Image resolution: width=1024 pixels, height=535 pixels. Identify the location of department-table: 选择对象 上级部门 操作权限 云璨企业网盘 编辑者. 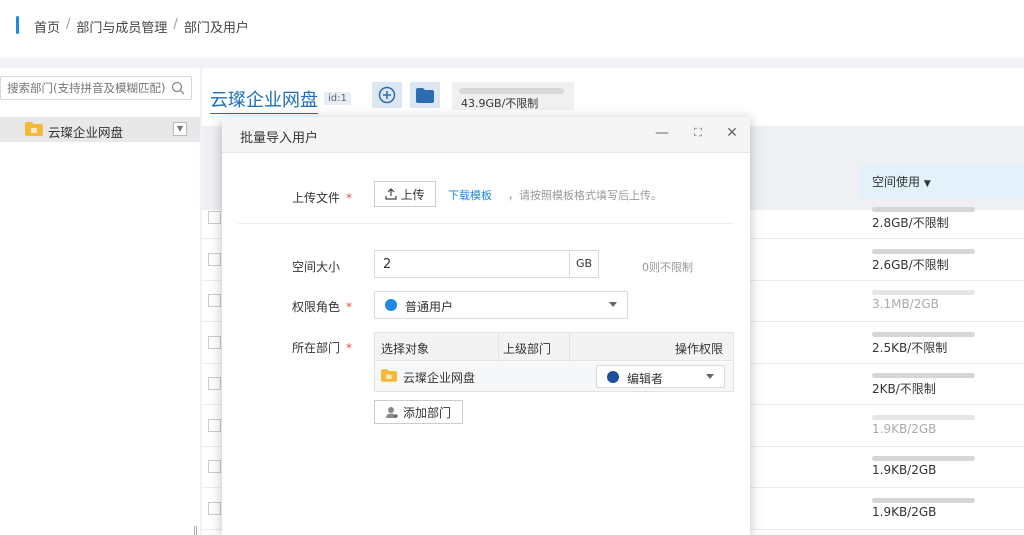
(554, 362).